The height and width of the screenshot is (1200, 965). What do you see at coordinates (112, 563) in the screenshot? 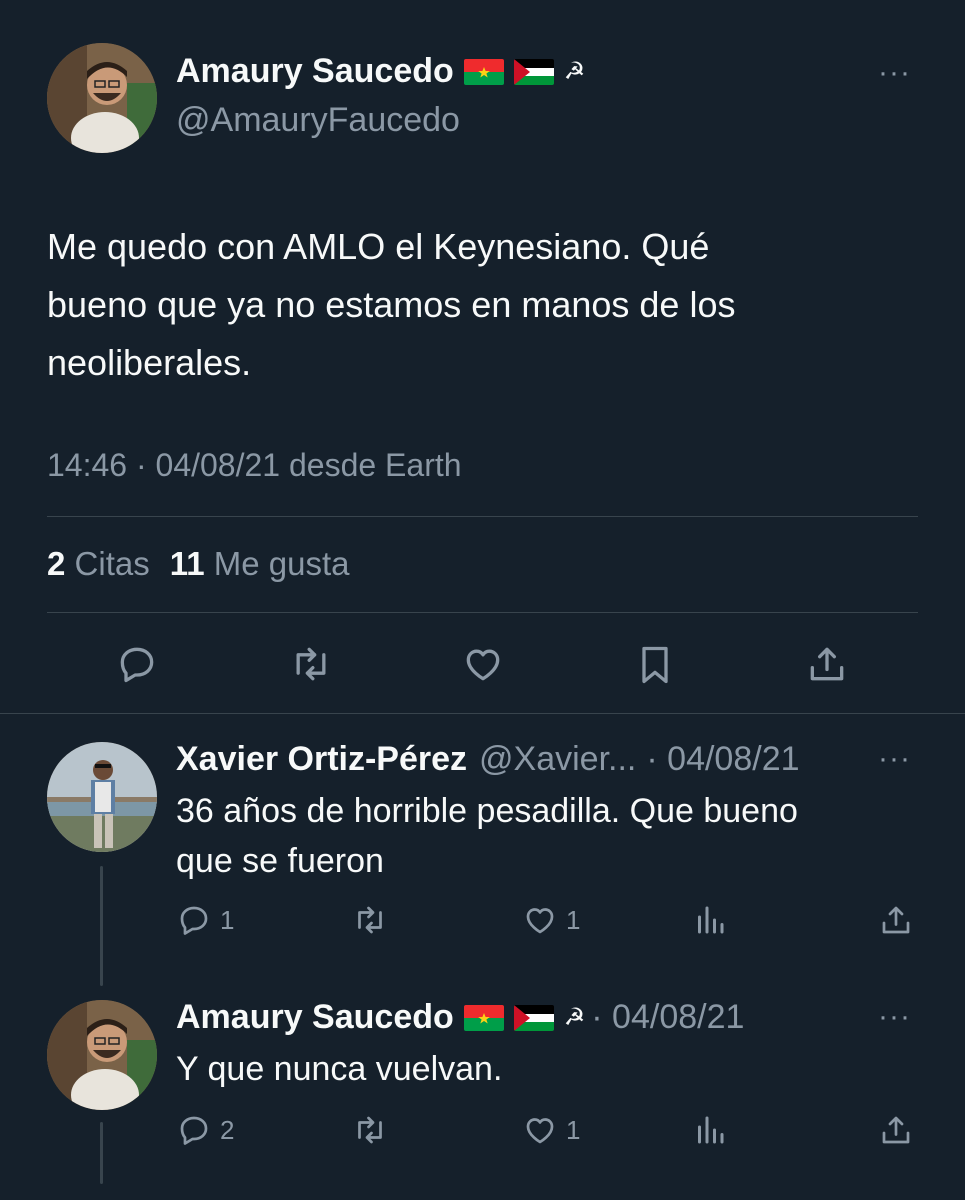
I see `quotes-label: Citas` at bounding box center [112, 563].